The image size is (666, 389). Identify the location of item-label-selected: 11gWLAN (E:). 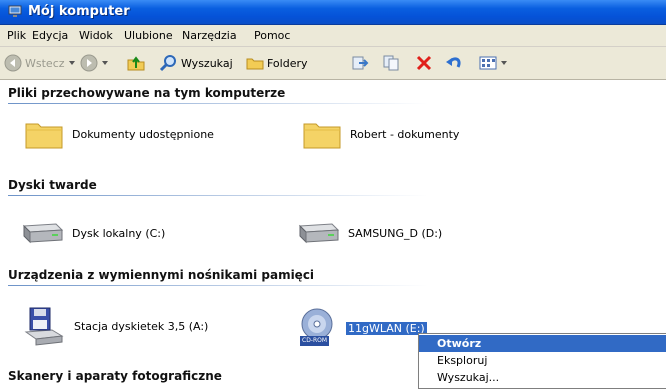
(386, 328).